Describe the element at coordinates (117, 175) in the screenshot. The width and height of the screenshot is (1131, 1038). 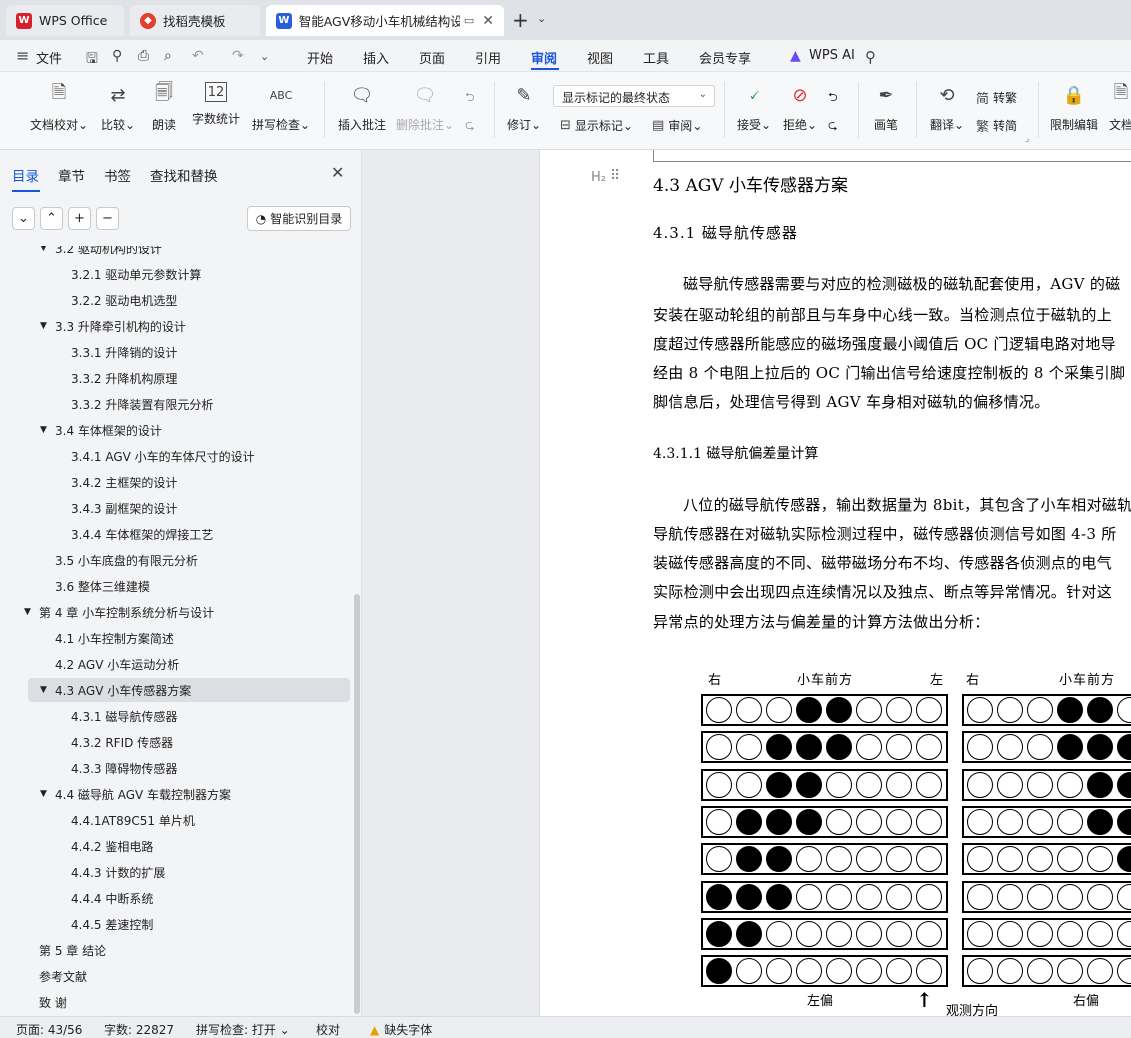
I see `nav-tab-bookmarks: 书签` at that location.